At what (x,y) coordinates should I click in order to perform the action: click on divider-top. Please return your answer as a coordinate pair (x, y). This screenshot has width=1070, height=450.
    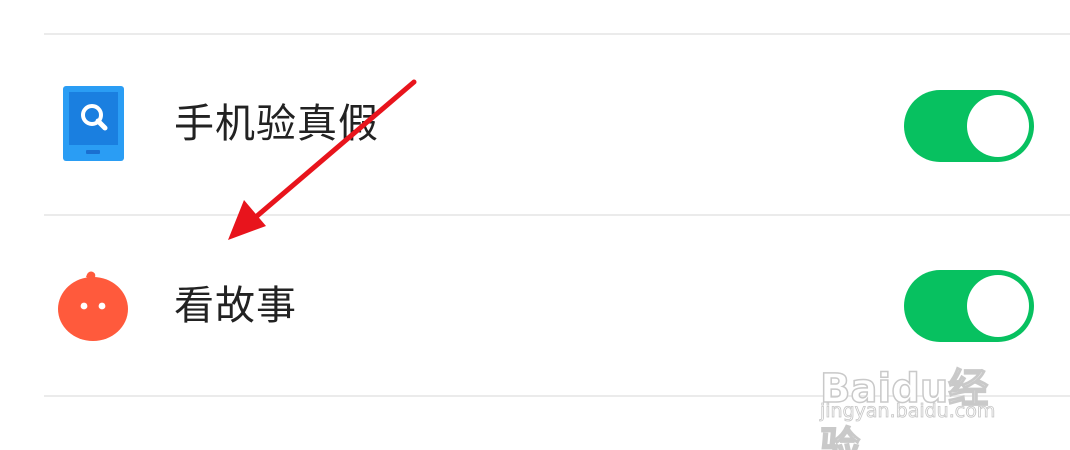
    Looking at the image, I should click on (557, 34).